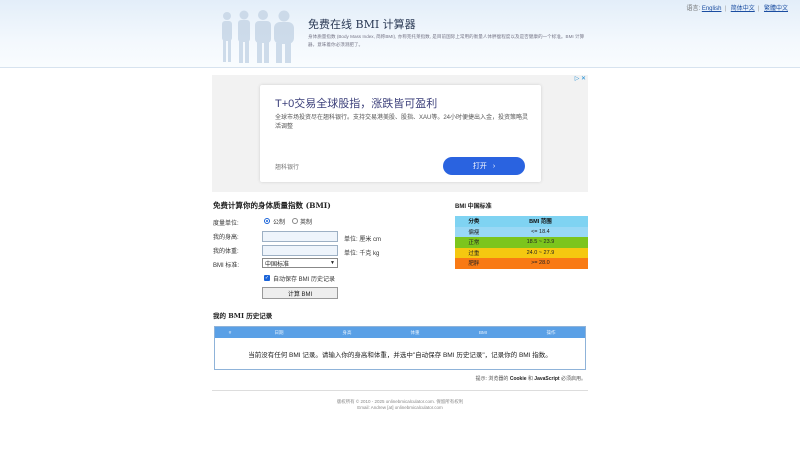 Image resolution: width=800 pixels, height=450 pixels. I want to click on form-title: 免费计算你的身体质量指数 (BMI), so click(272, 205).